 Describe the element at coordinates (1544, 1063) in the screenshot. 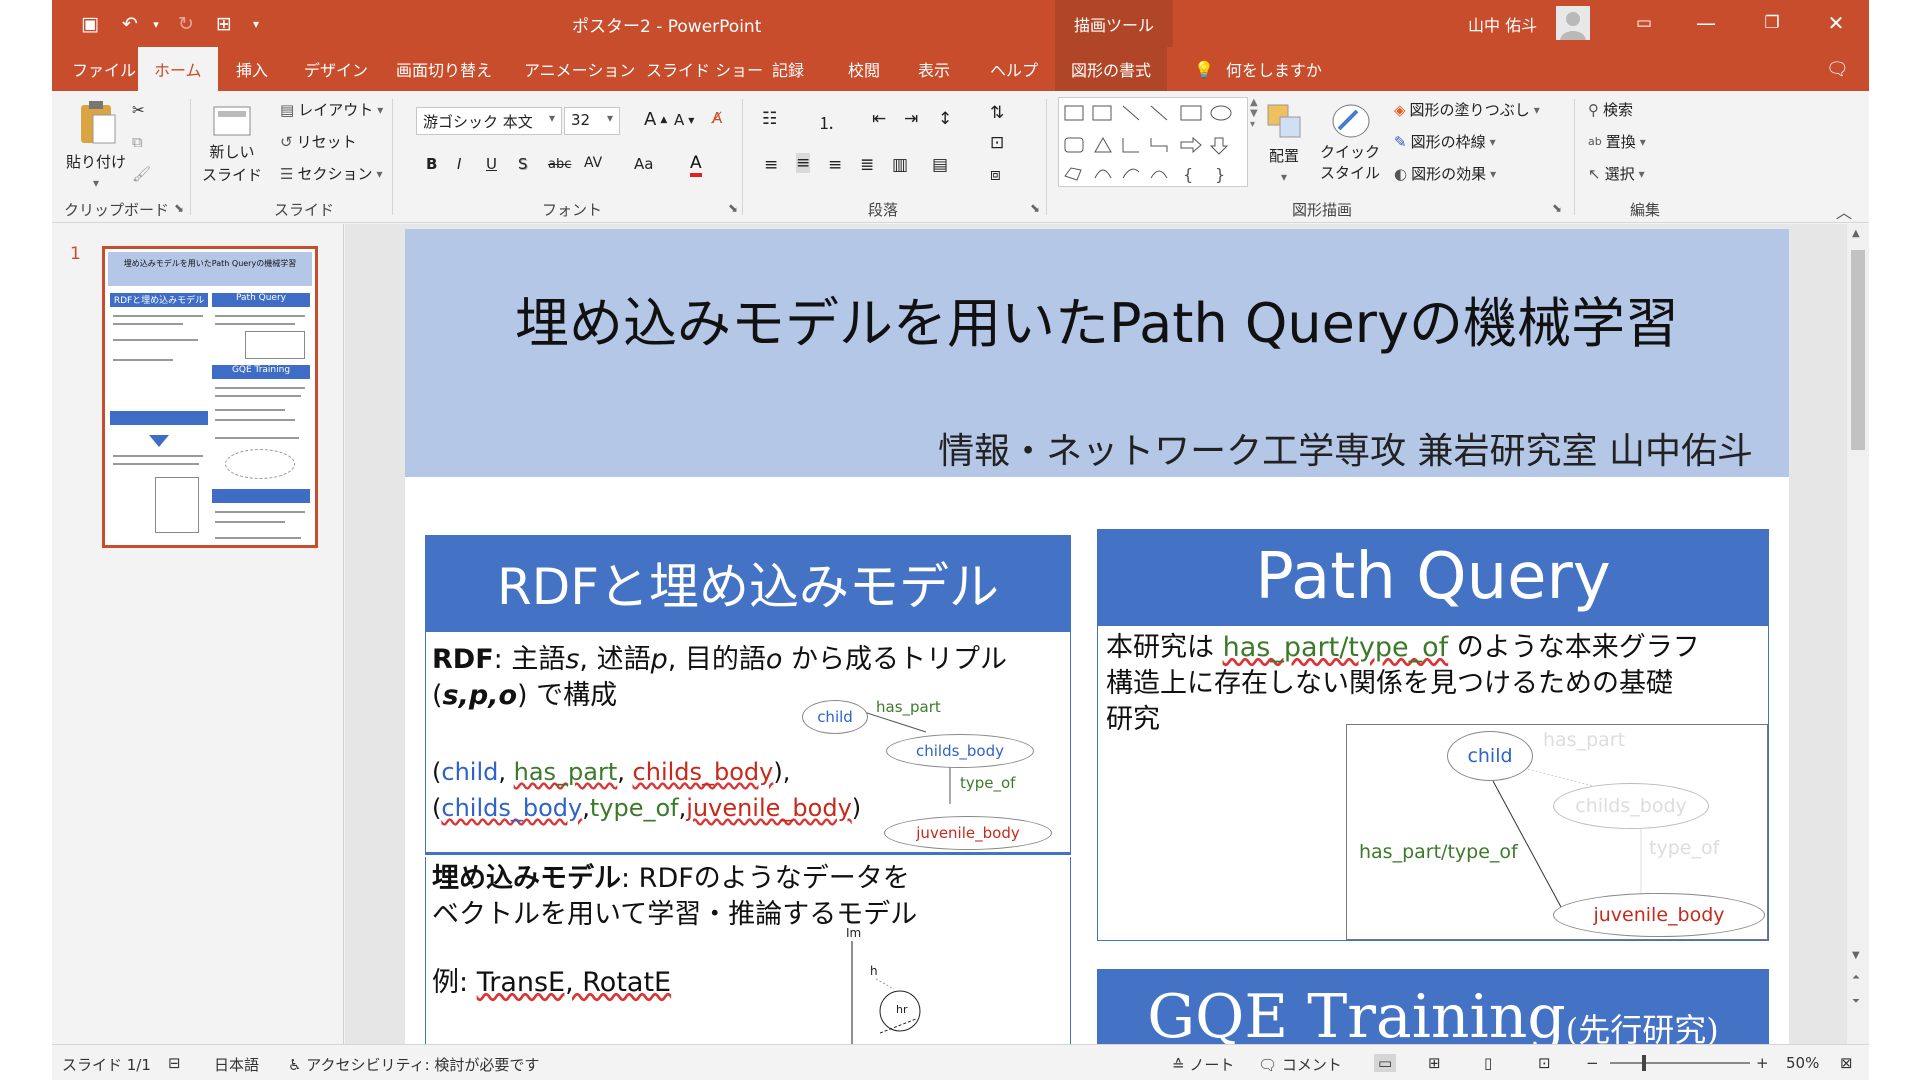

I see `slideshow-view-icon: ⊡` at that location.